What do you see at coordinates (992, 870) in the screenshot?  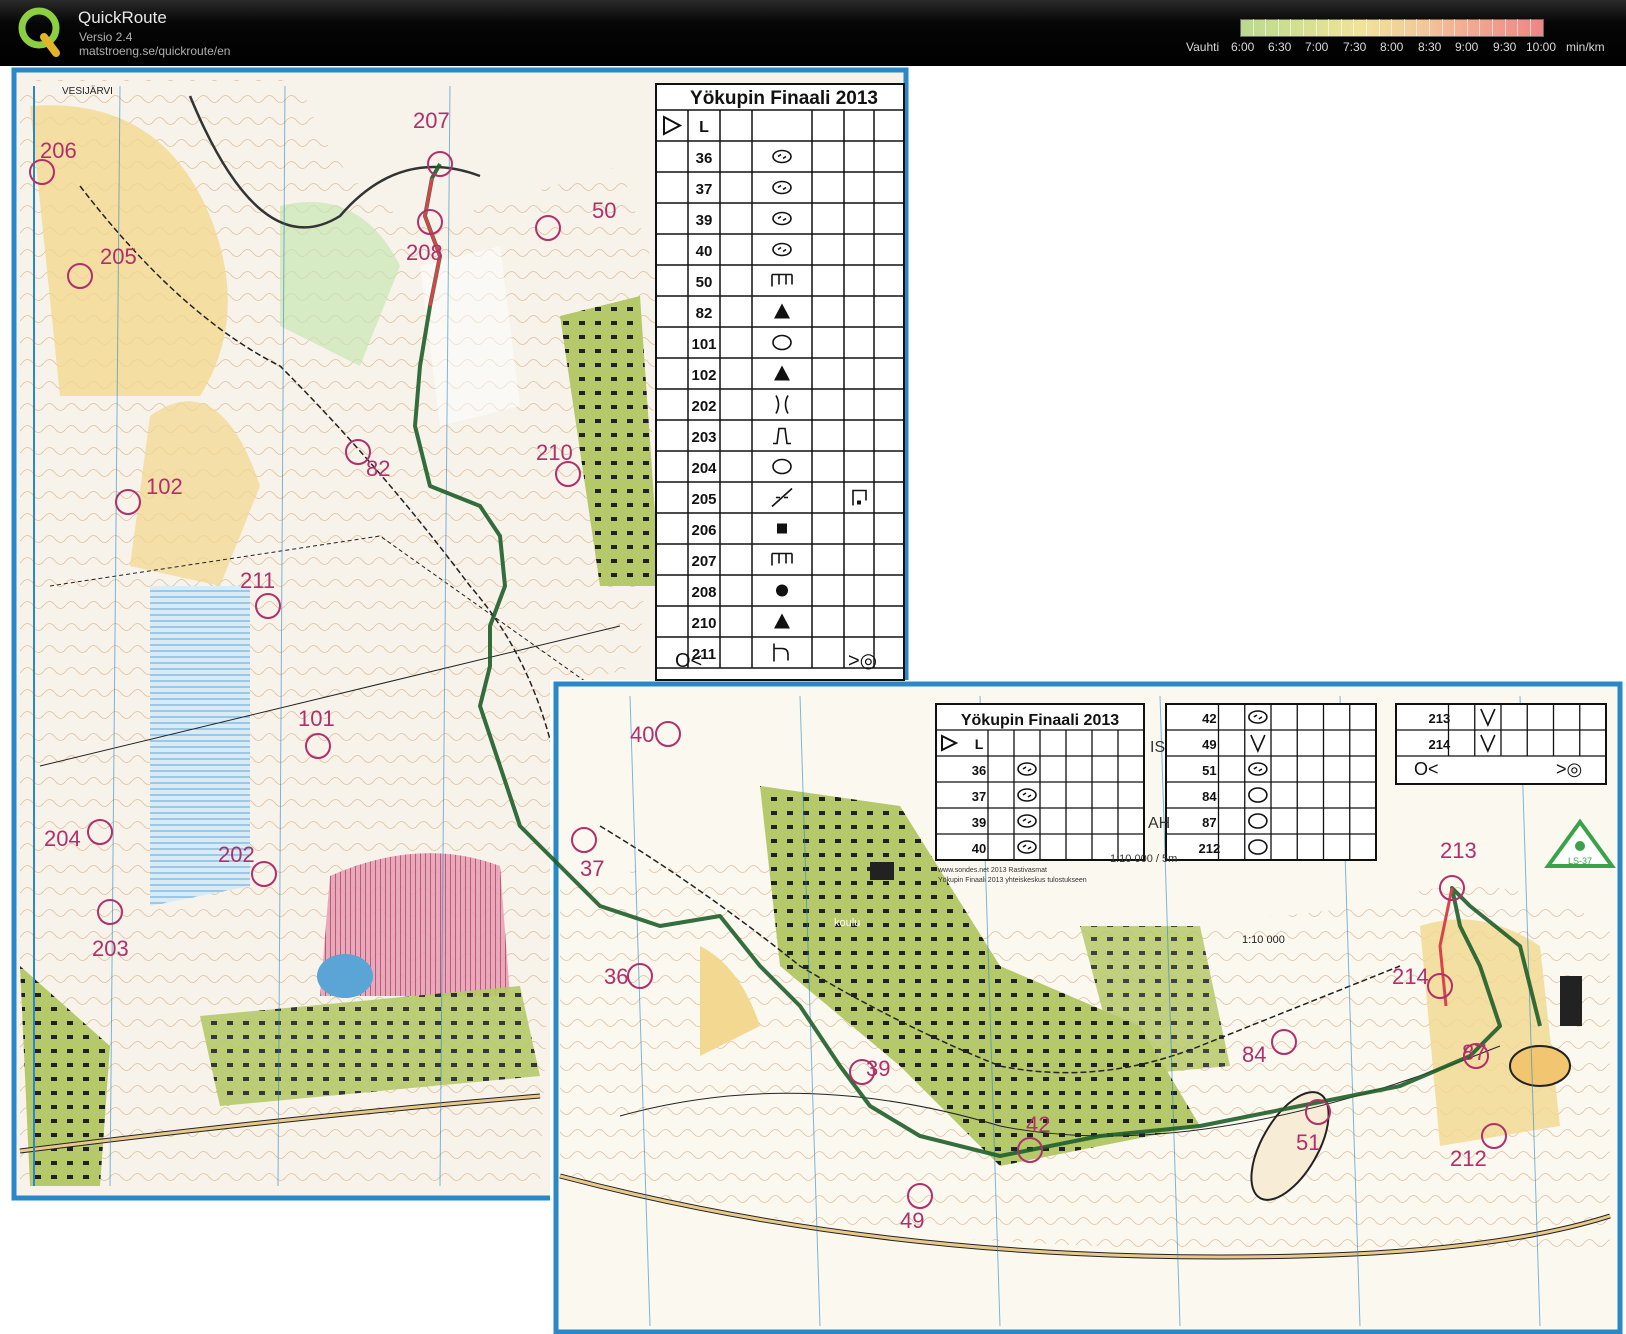 I see `fine-print: www.sondes.net 2013 Rastivasmat` at bounding box center [992, 870].